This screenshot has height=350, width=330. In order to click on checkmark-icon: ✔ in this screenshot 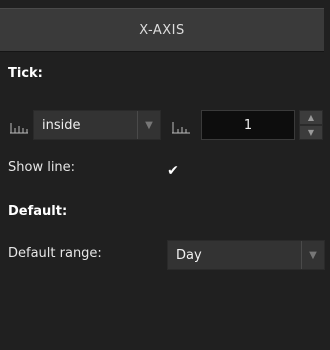, I will do `click(173, 171)`.